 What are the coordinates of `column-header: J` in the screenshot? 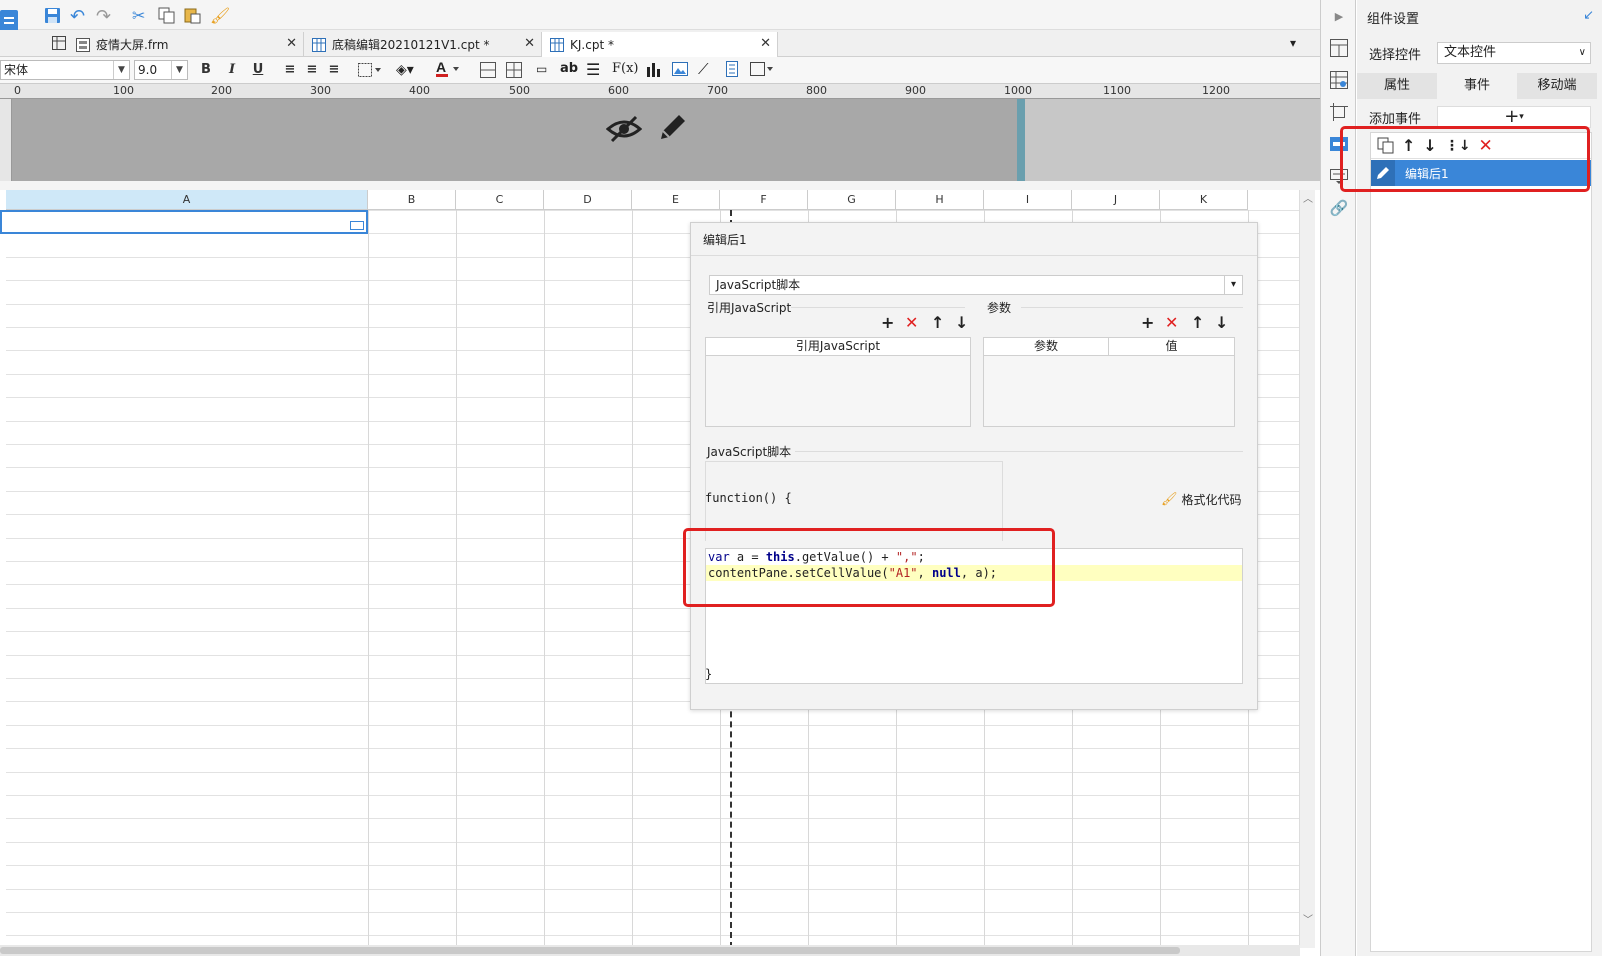 It's located at (1116, 200).